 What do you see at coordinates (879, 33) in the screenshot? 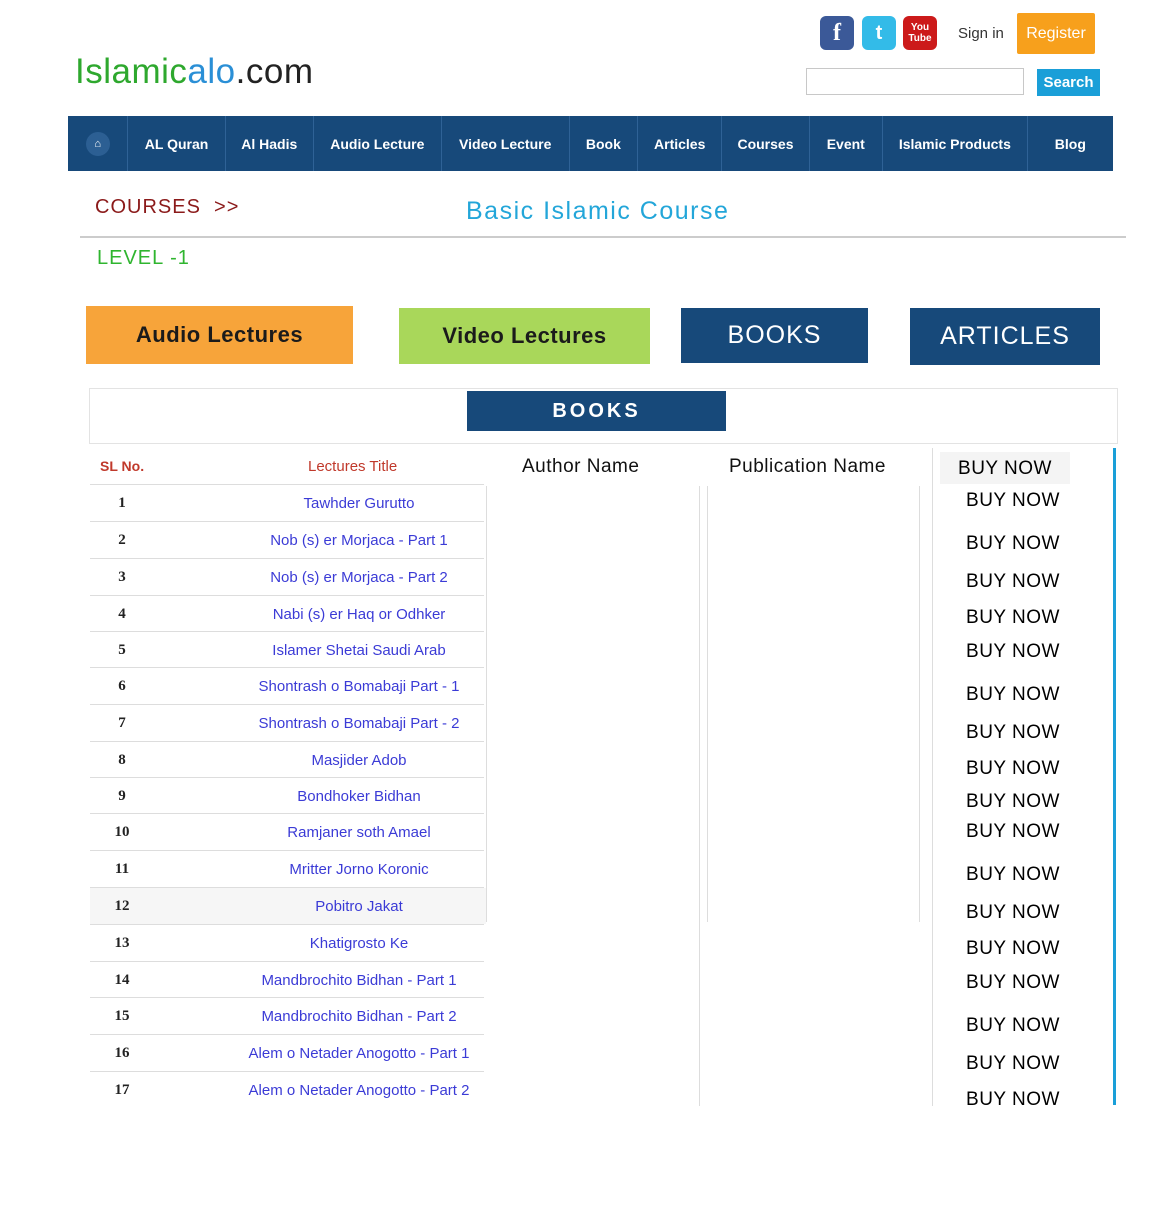
I see `twitter-icon: t` at bounding box center [879, 33].